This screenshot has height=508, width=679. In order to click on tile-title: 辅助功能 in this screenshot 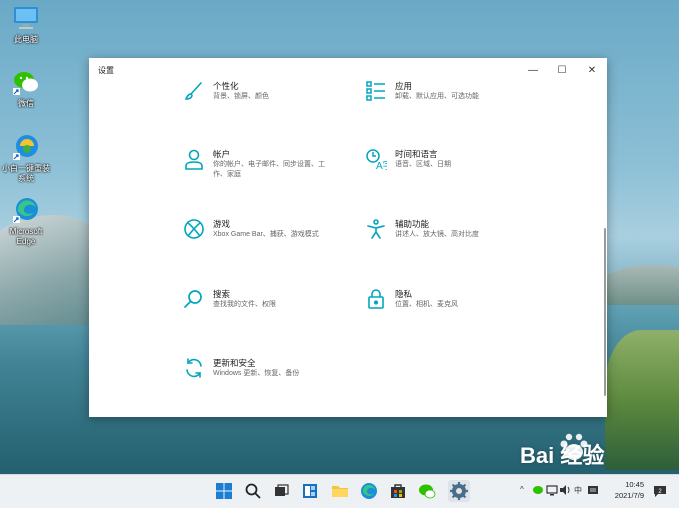, I will do `click(412, 224)`.